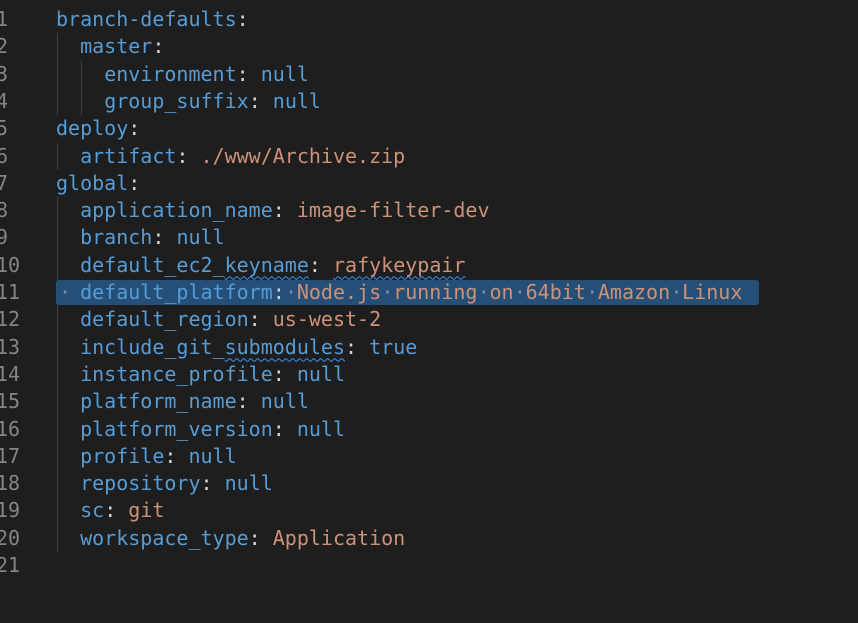 The image size is (858, 623). What do you see at coordinates (429, 429) in the screenshot?
I see `code-line: 16 platform_version: null` at bounding box center [429, 429].